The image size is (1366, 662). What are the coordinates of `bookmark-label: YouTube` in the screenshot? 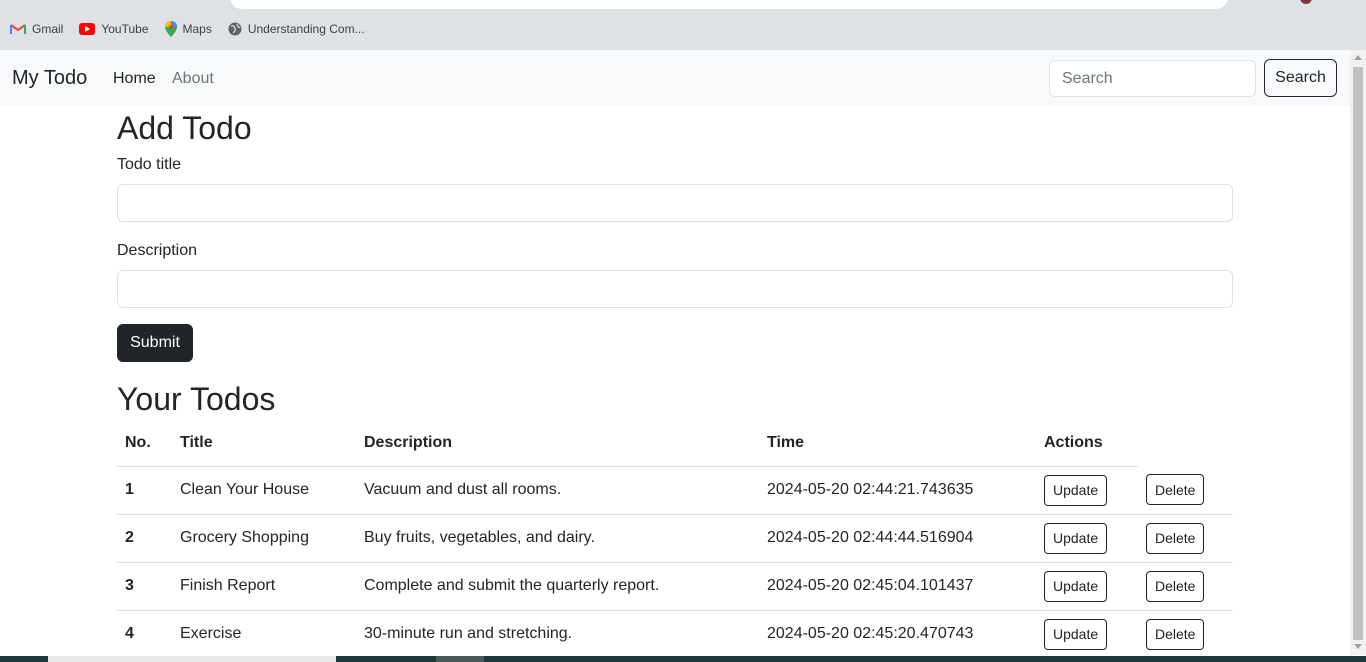 It's located at (125, 29).